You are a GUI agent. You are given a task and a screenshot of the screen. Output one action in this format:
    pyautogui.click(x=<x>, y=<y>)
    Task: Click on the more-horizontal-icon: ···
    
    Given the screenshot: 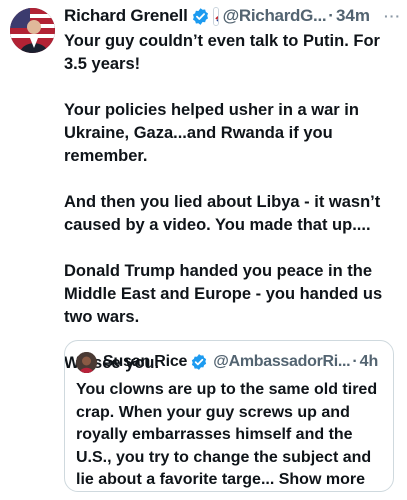 What is the action you would take?
    pyautogui.click(x=392, y=16)
    